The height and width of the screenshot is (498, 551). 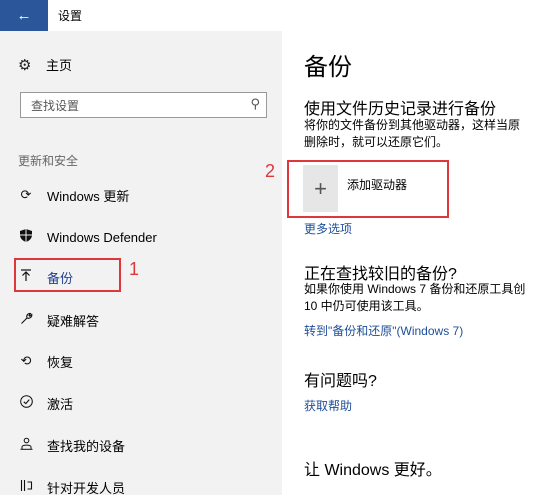 What do you see at coordinates (328, 67) in the screenshot?
I see `page-title: 备份` at bounding box center [328, 67].